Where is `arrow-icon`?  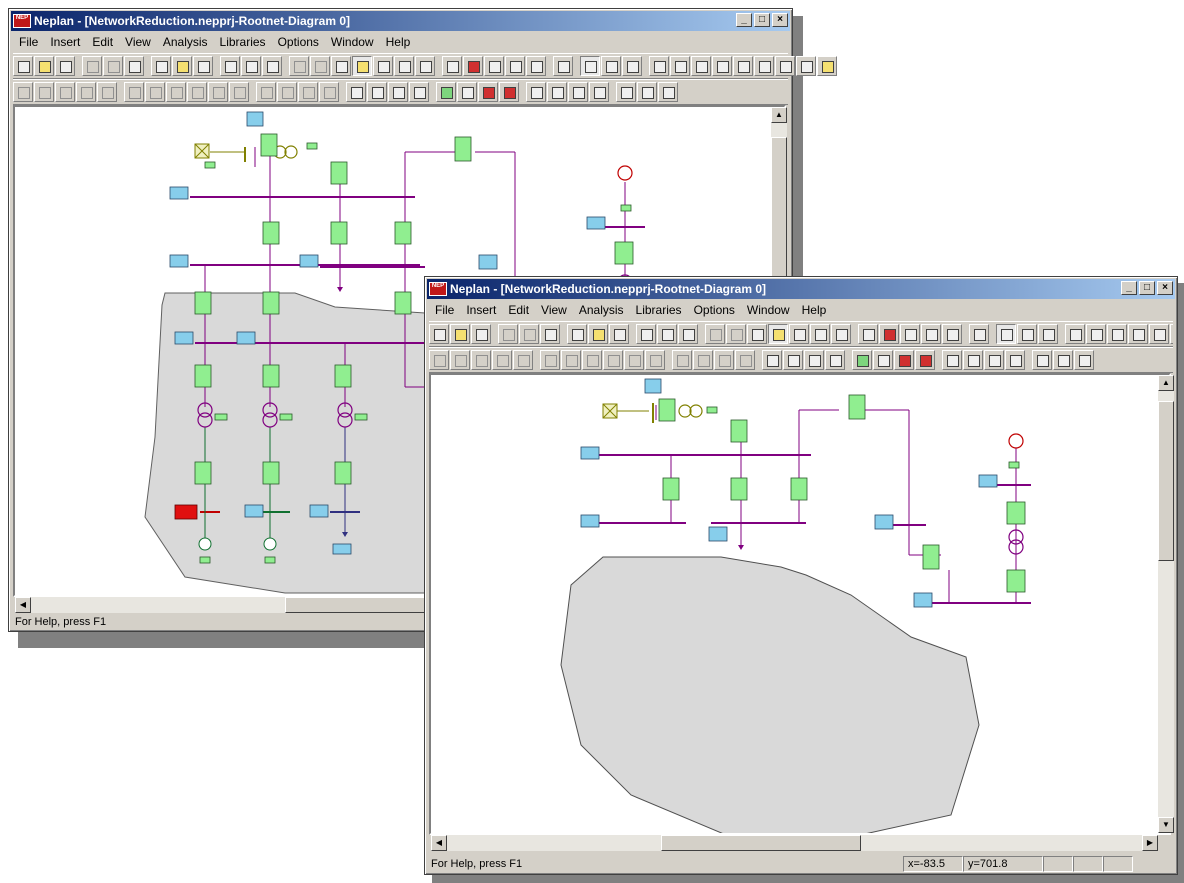
arrow-icon is located at coordinates (688, 334).